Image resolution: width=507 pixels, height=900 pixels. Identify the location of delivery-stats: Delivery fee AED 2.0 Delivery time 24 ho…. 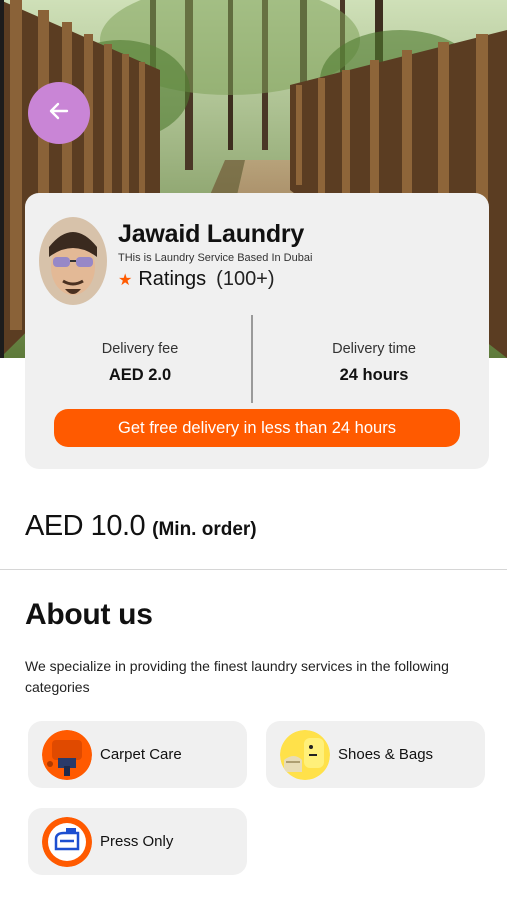
(257, 358).